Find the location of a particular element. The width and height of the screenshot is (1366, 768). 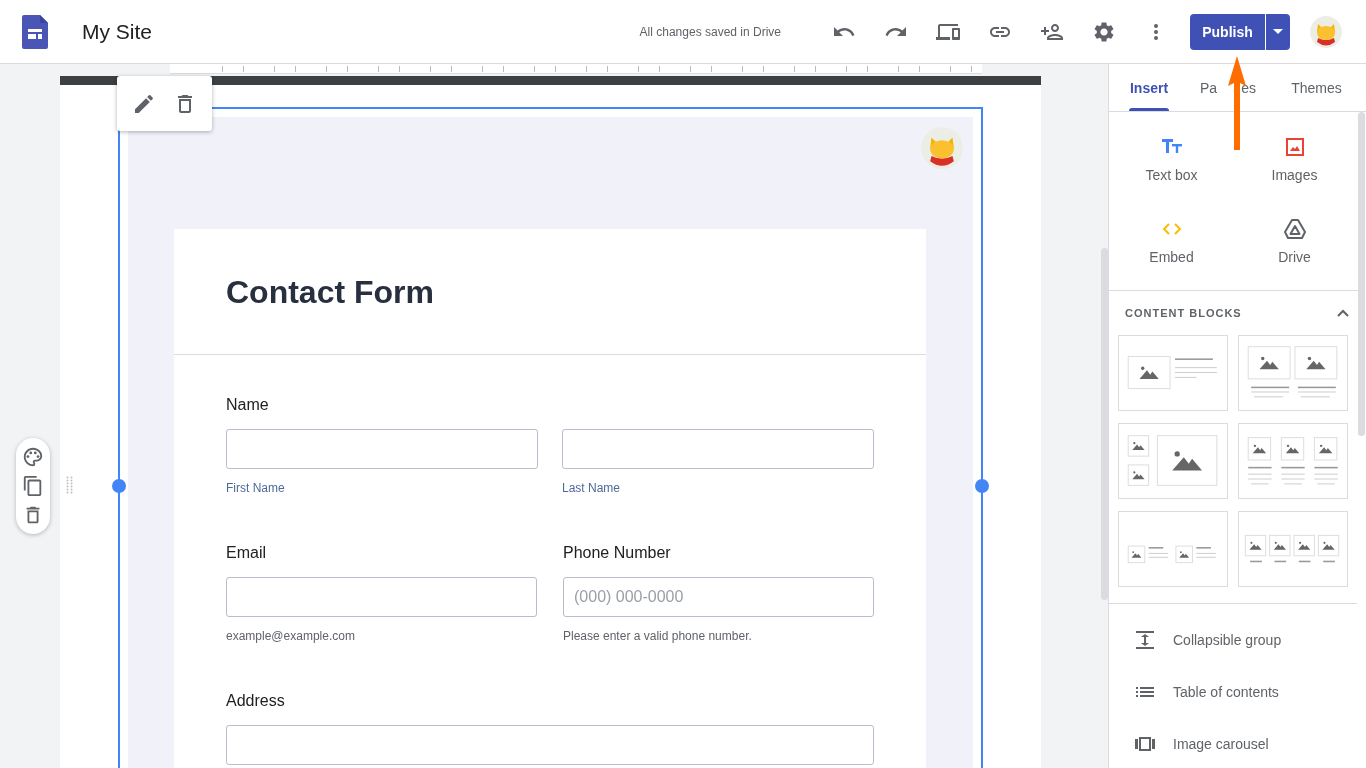

panel-tab: Insert is located at coordinates (1149, 87).